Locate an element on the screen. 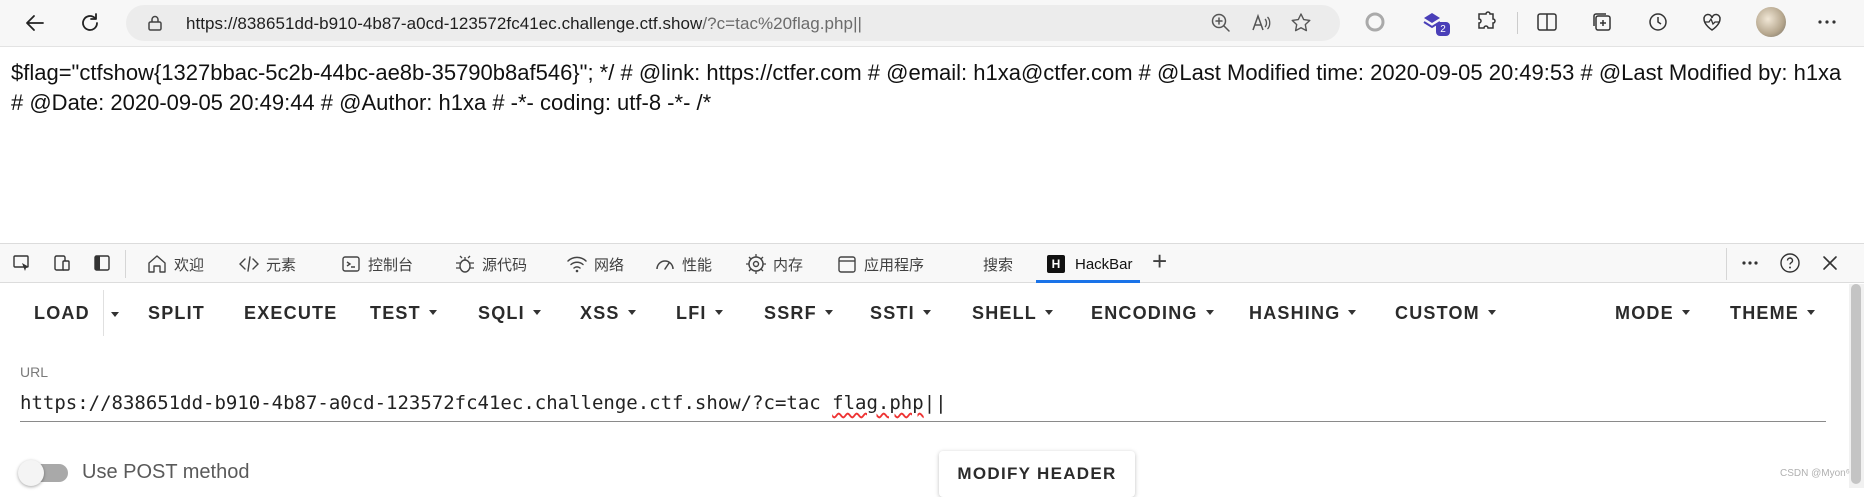 This screenshot has height=497, width=1864. menu-label: SSTI is located at coordinates (892, 313).